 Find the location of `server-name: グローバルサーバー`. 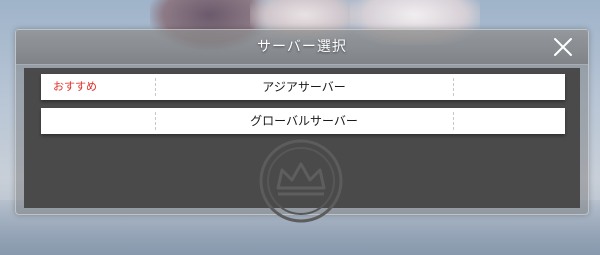

server-name: グローバルサーバー is located at coordinates (304, 121).